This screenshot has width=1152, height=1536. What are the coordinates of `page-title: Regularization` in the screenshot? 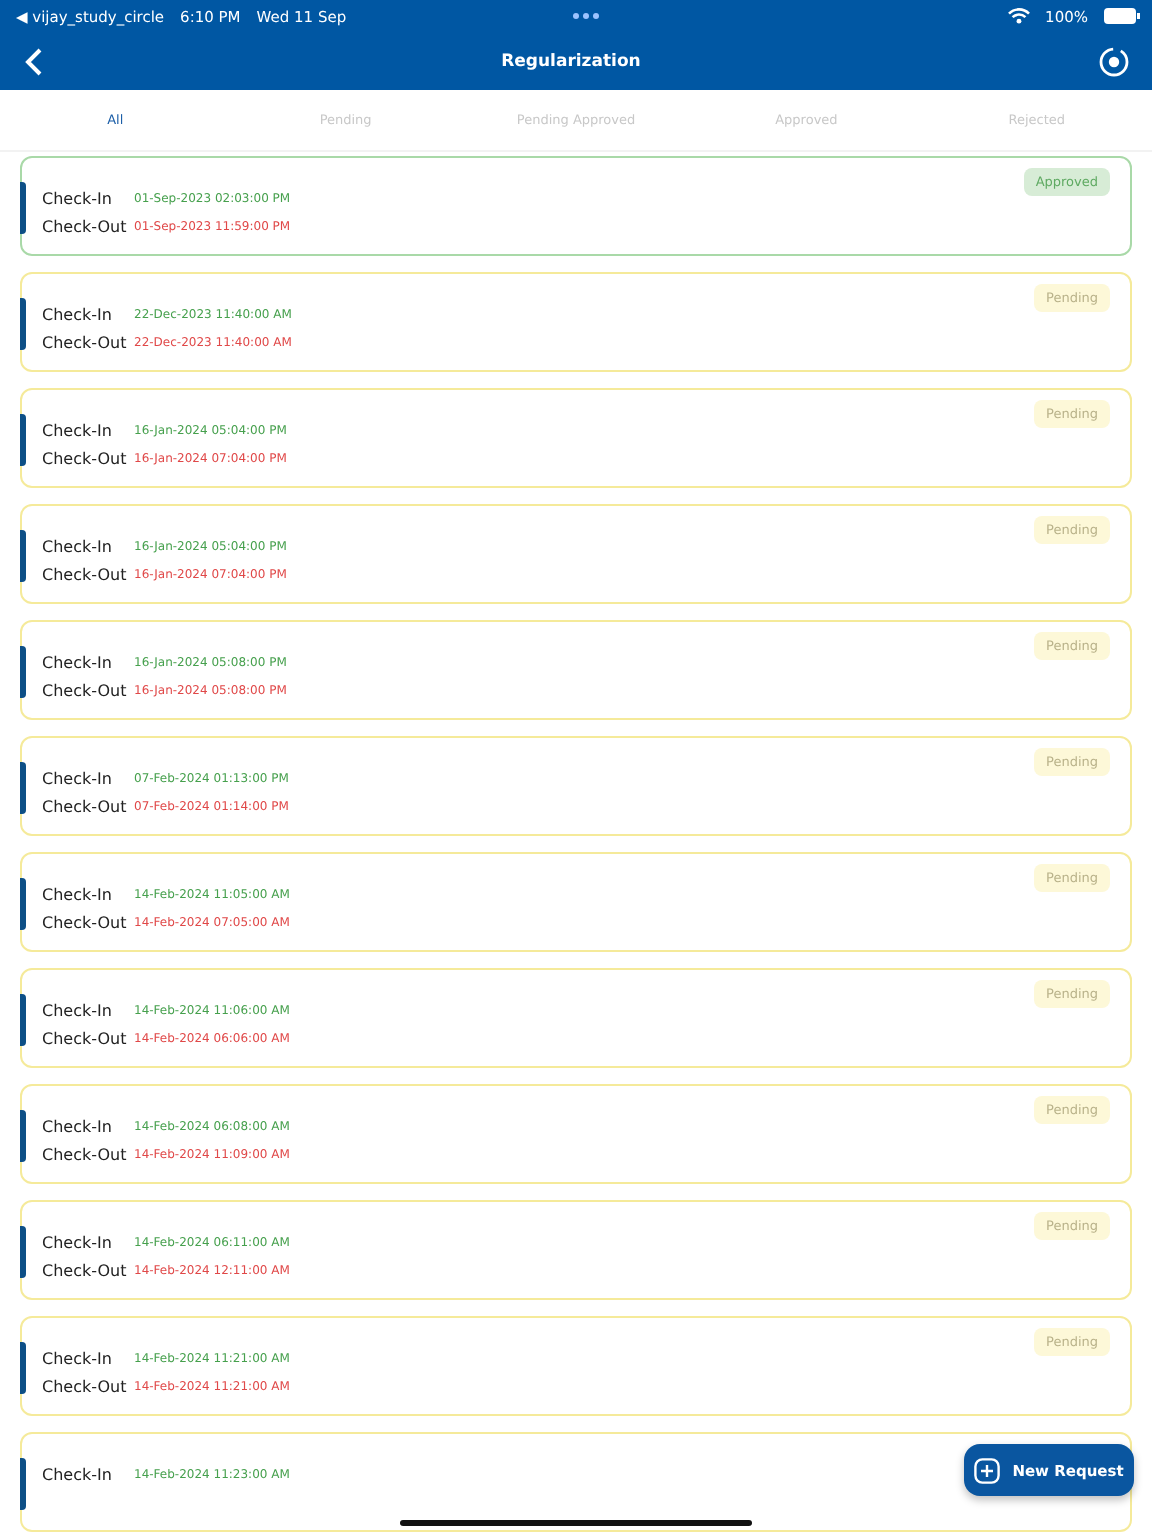 It's located at (571, 61).